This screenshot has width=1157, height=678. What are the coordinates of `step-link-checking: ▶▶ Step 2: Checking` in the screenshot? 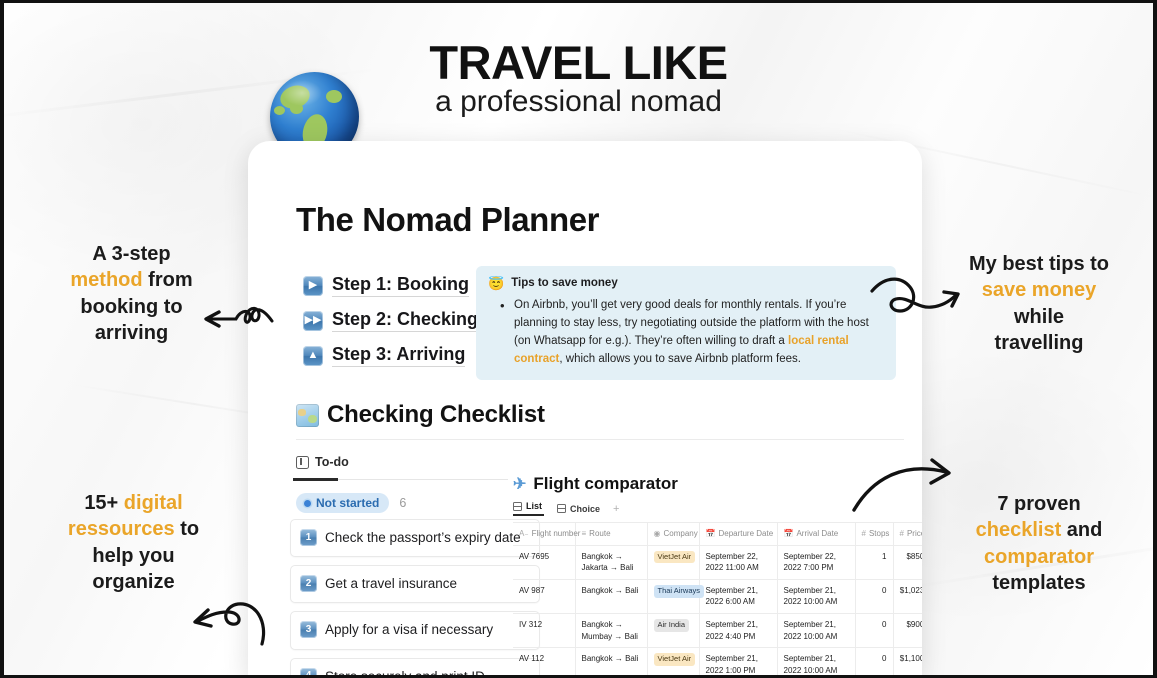 It's located at (391, 320).